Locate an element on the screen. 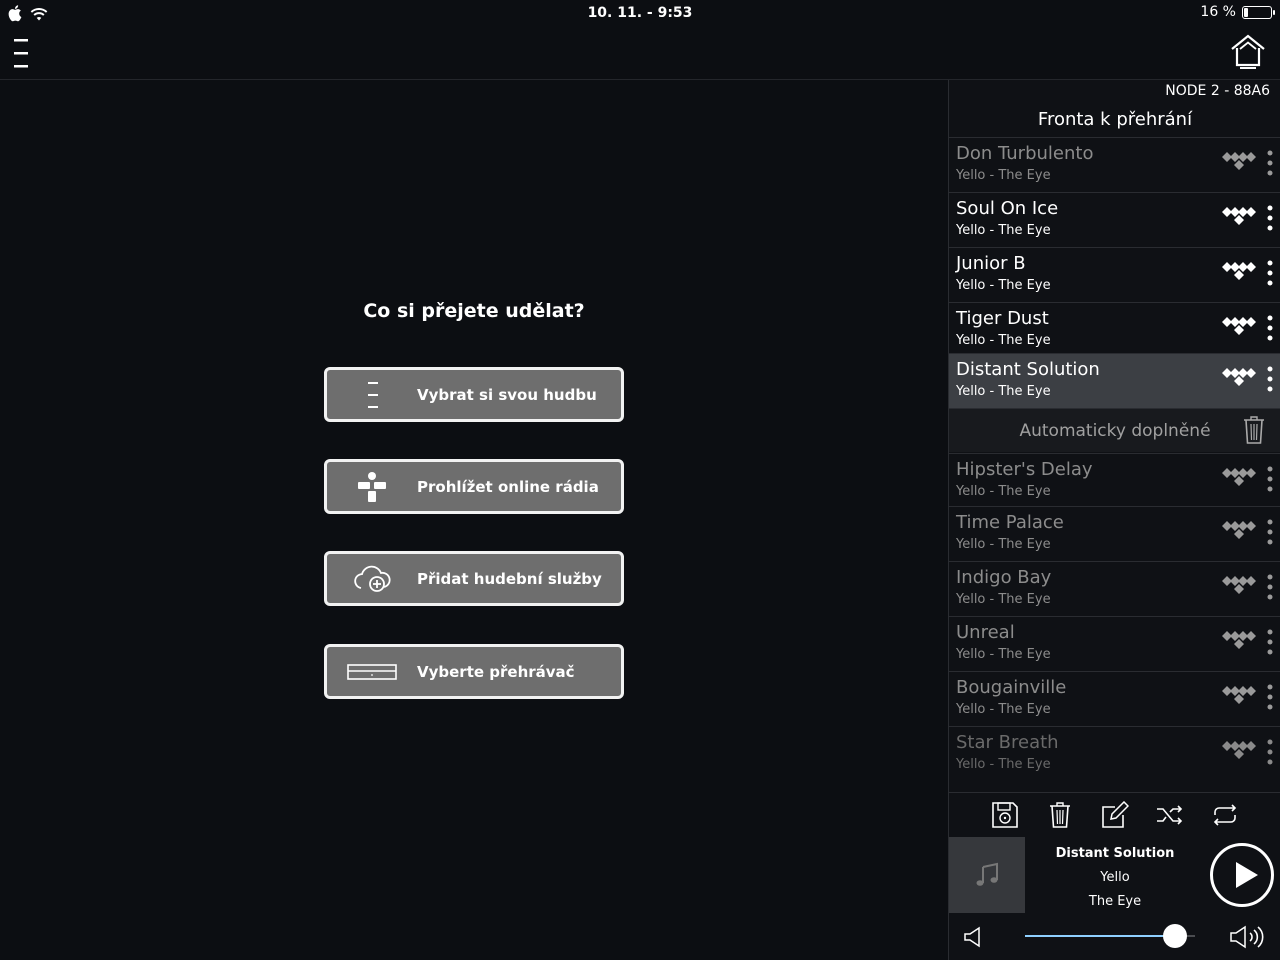  now-playing-artist: Yello is located at coordinates (1115, 877).